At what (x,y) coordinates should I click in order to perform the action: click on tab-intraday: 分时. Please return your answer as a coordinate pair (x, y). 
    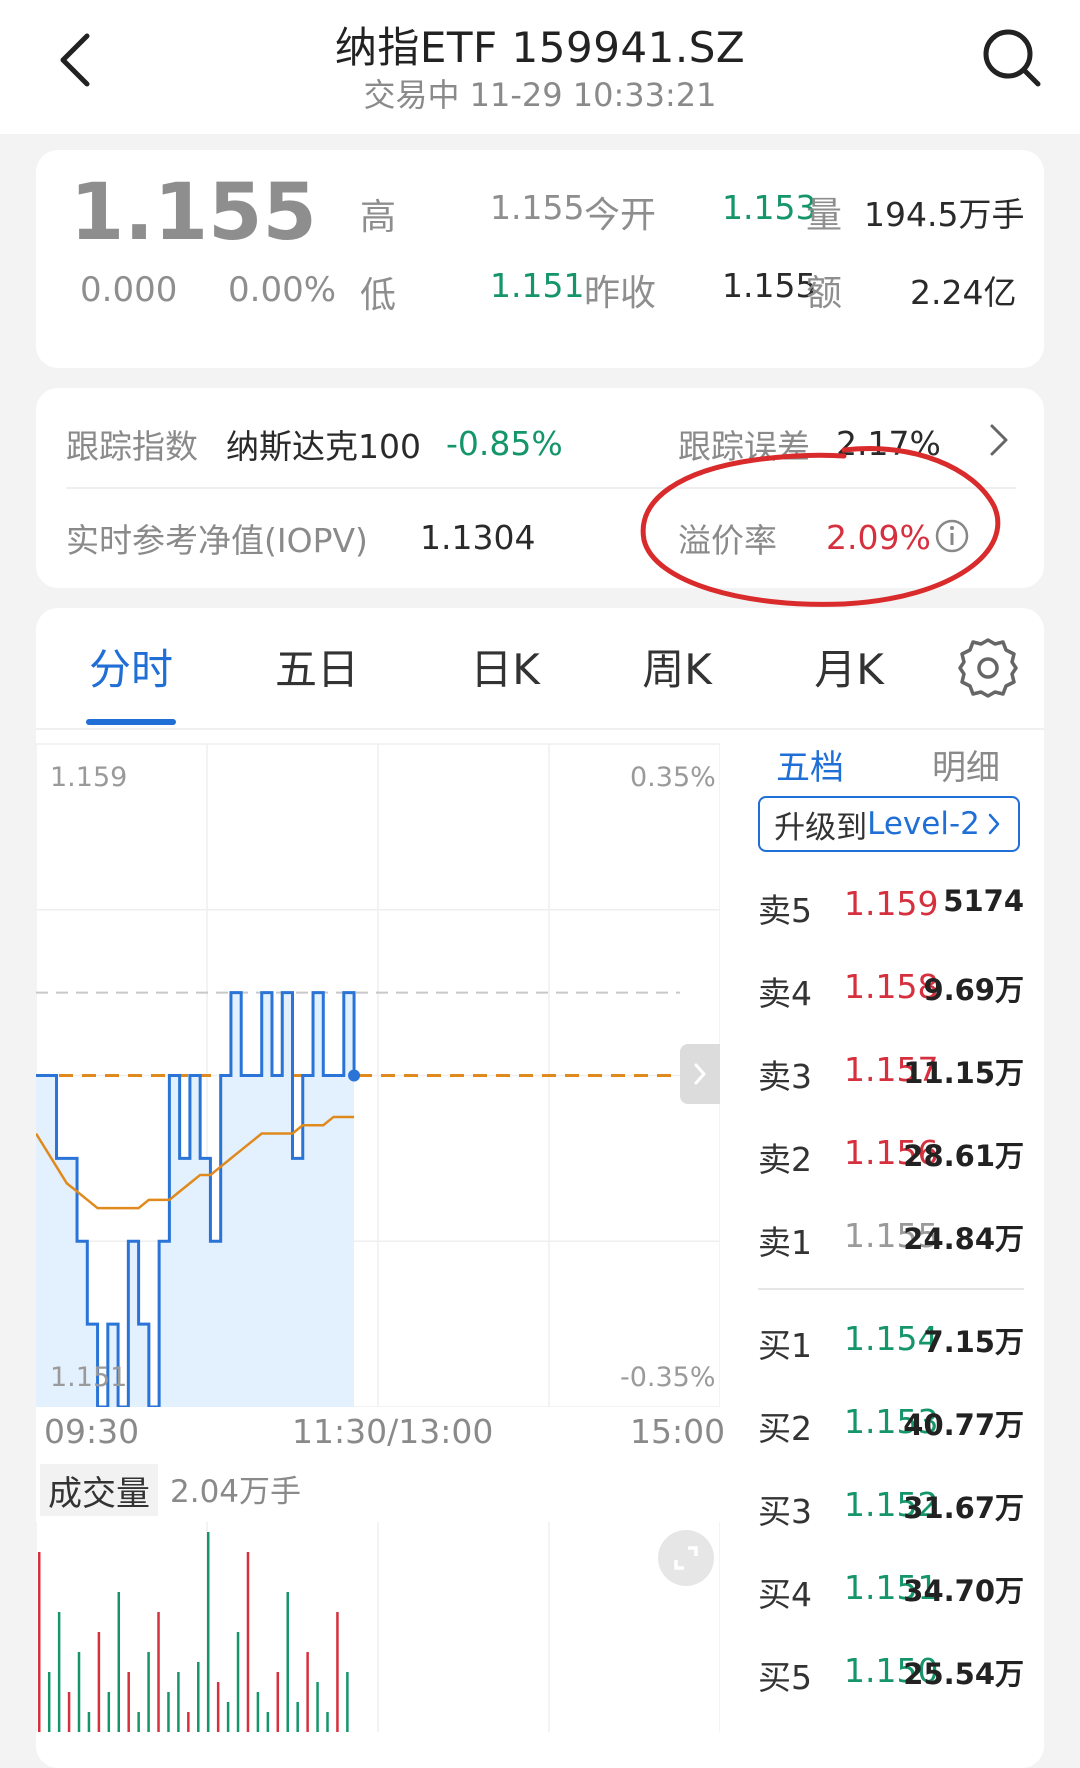
    Looking at the image, I should click on (131, 666).